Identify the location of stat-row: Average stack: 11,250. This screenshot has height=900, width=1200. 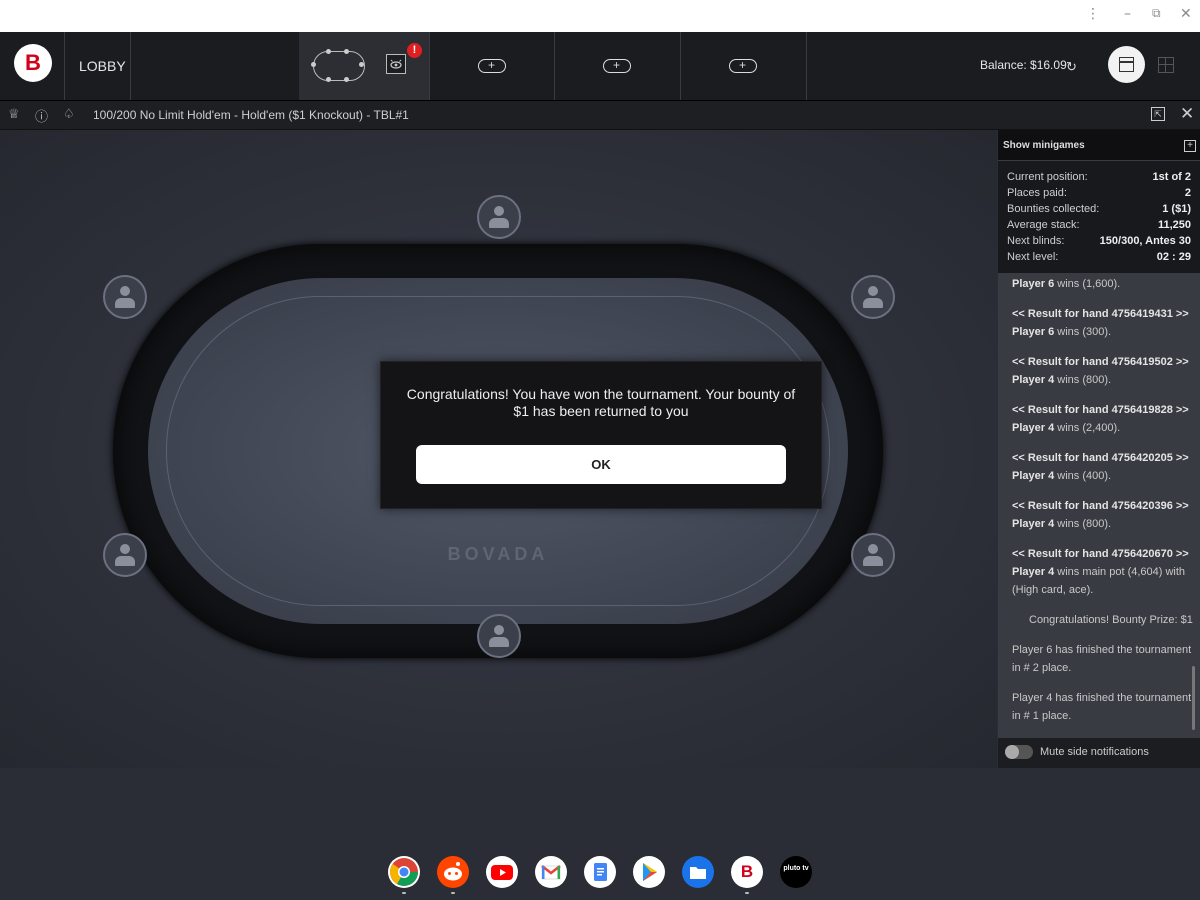
(1099, 225).